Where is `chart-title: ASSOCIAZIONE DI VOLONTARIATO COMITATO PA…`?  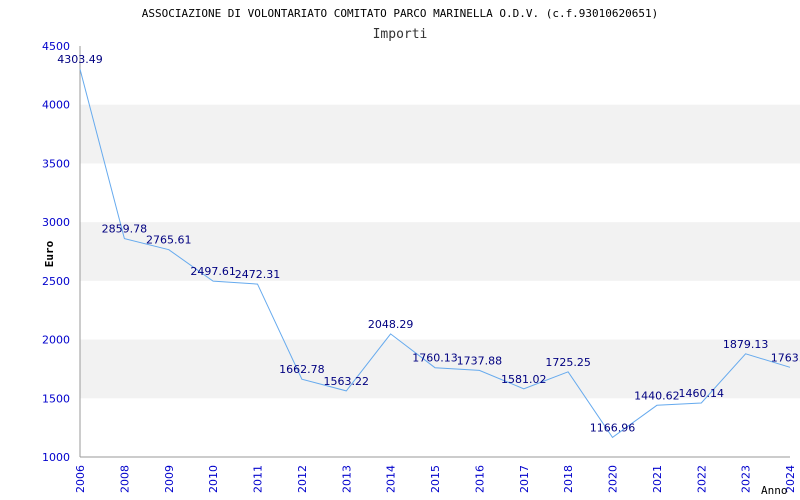
chart-title: ASSOCIAZIONE DI VOLONTARIATO COMITATO PA… is located at coordinates (400, 13).